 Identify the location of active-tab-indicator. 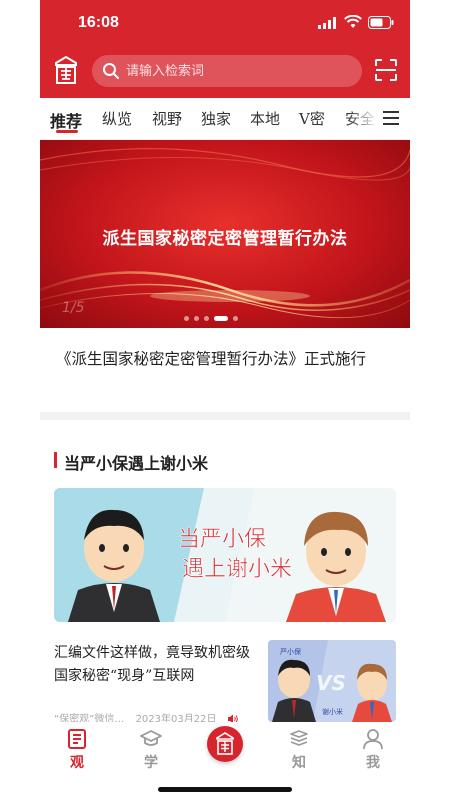
(67, 131).